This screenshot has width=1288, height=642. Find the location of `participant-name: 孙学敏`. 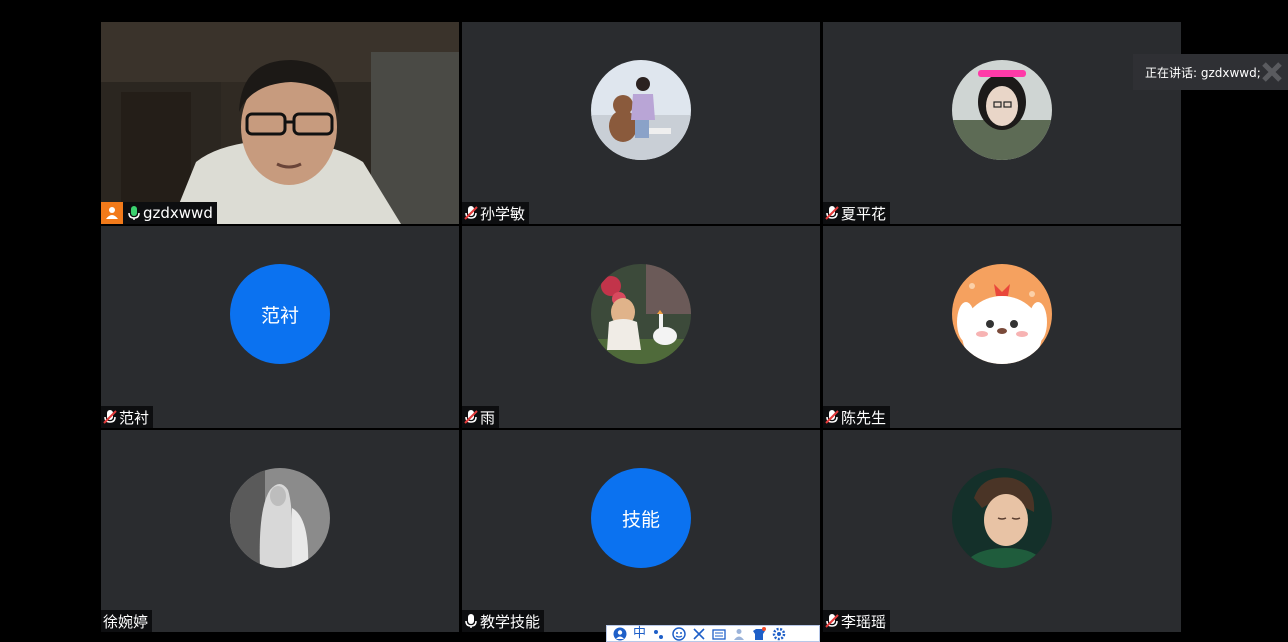

participant-name: 孙学敏 is located at coordinates (503, 213).